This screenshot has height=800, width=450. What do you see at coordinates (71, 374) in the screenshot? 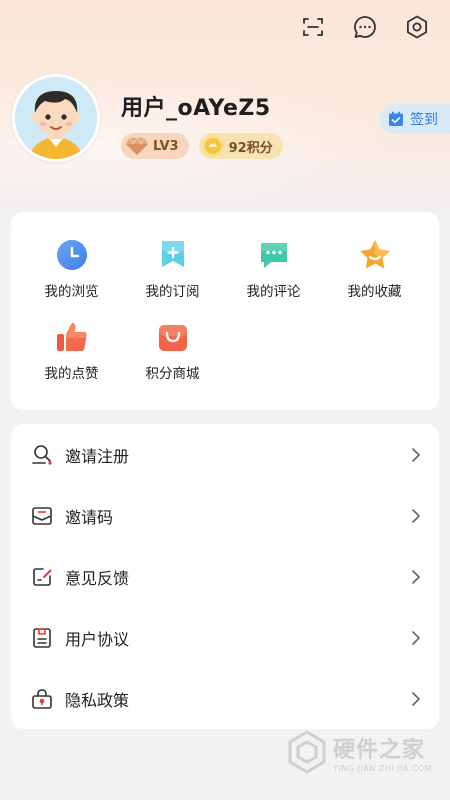
I see `feature-label: 我的点赞` at bounding box center [71, 374].